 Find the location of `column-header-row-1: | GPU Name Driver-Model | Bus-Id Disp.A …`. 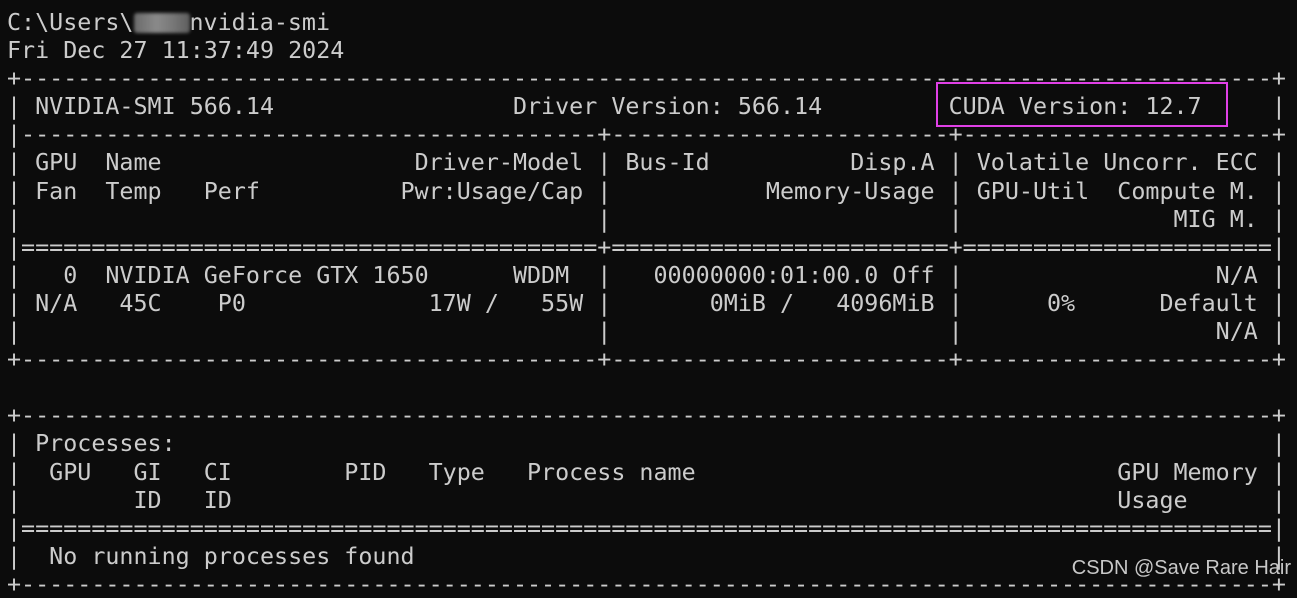

column-header-row-1: | GPU Name Driver-Model | Bus-Id Disp.A … is located at coordinates (646, 162).